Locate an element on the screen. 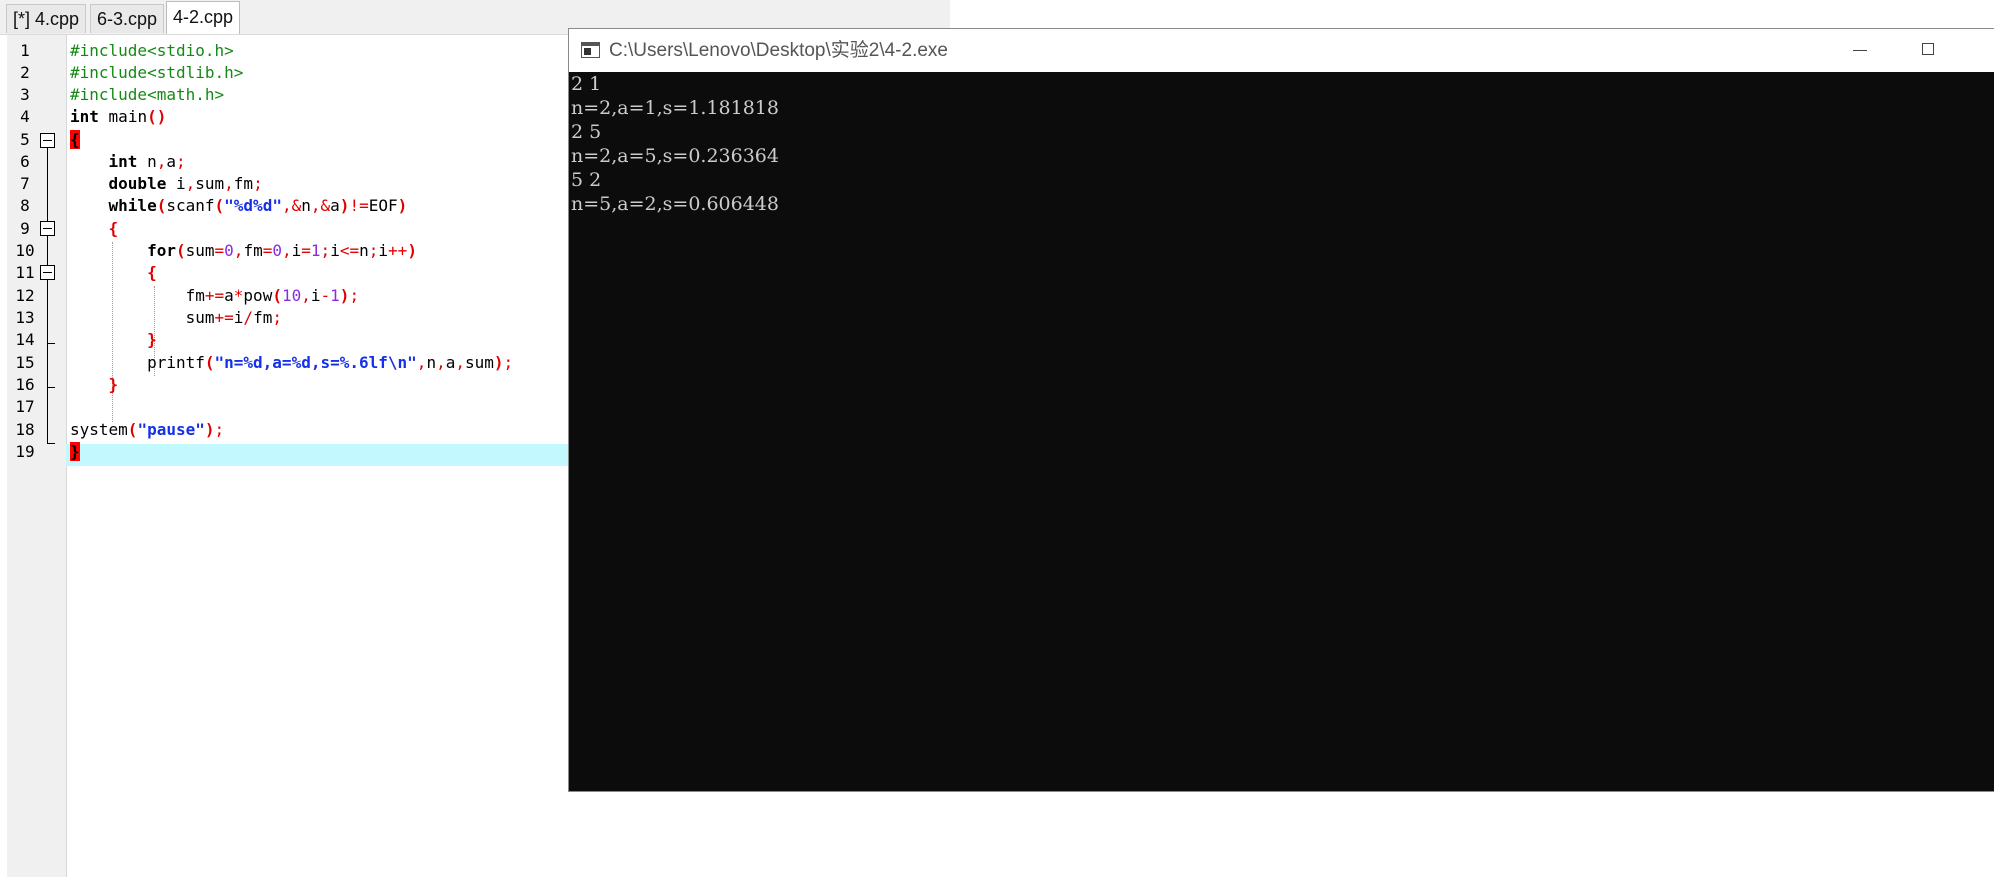 This screenshot has height=882, width=1994. tab-4-2-cpp: 4-2.cpp is located at coordinates (203, 17).